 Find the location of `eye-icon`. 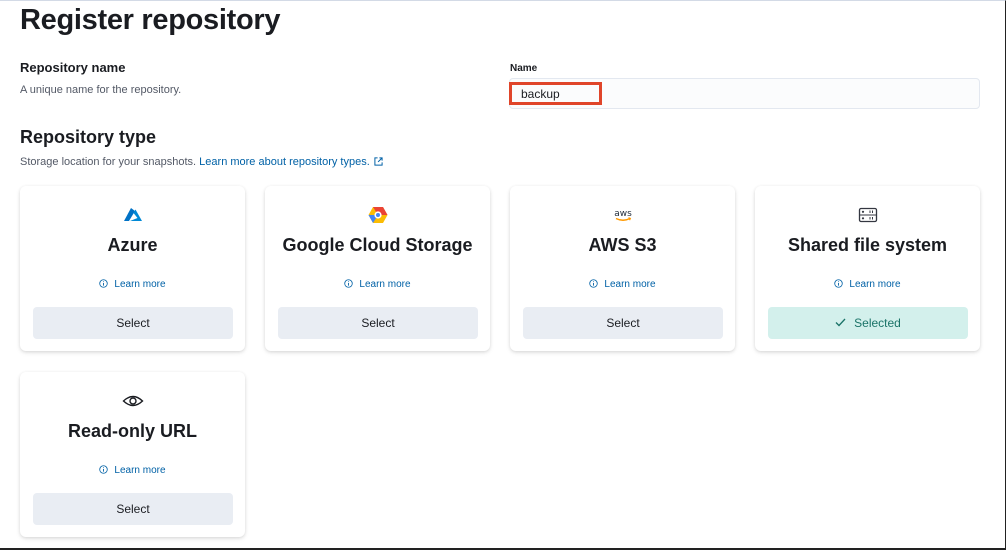

eye-icon is located at coordinates (132, 401).